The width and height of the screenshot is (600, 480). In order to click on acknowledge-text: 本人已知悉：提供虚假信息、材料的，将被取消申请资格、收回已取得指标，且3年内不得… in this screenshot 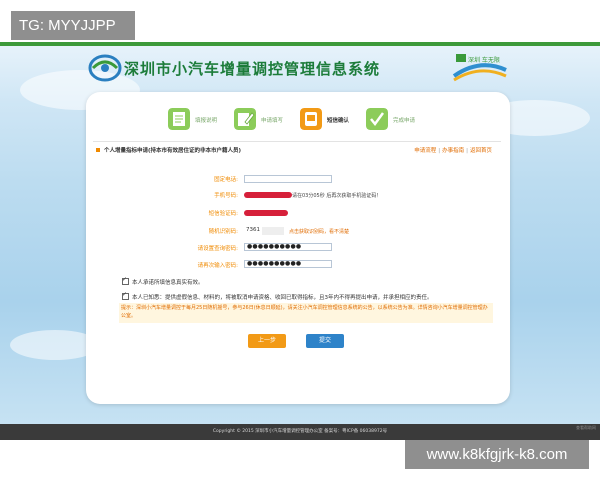, I will do `click(282, 298)`.